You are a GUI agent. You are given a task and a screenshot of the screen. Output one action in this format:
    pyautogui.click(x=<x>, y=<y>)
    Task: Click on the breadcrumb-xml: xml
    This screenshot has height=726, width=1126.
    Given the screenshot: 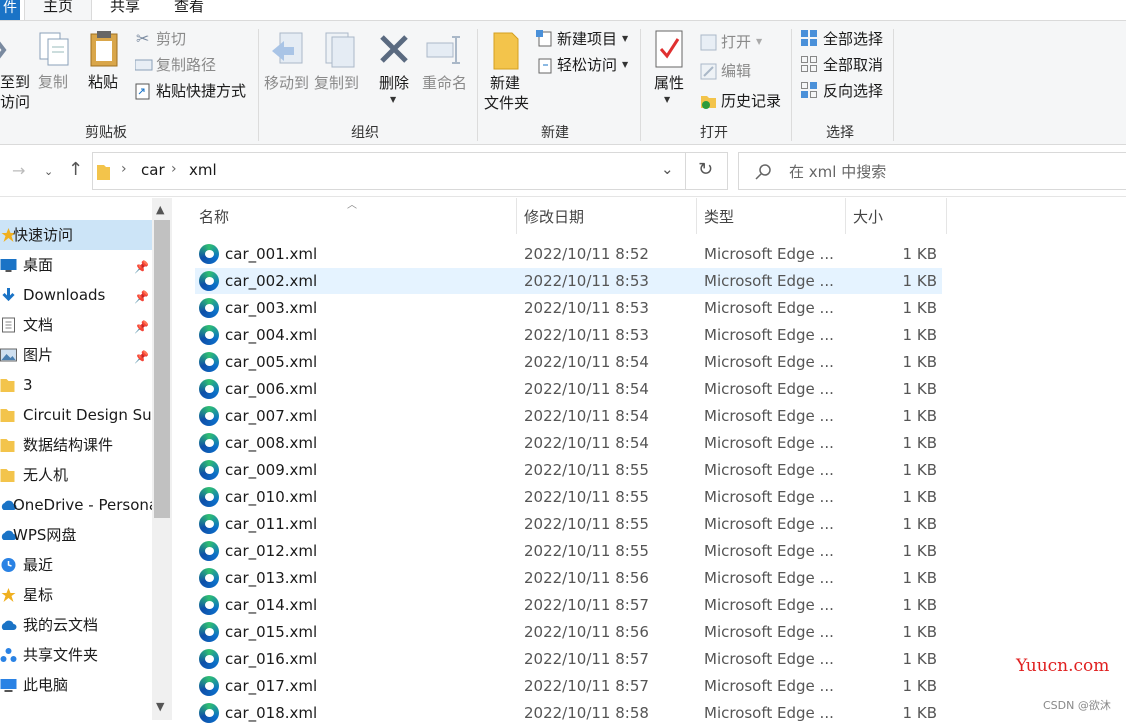 What is the action you would take?
    pyautogui.click(x=203, y=170)
    